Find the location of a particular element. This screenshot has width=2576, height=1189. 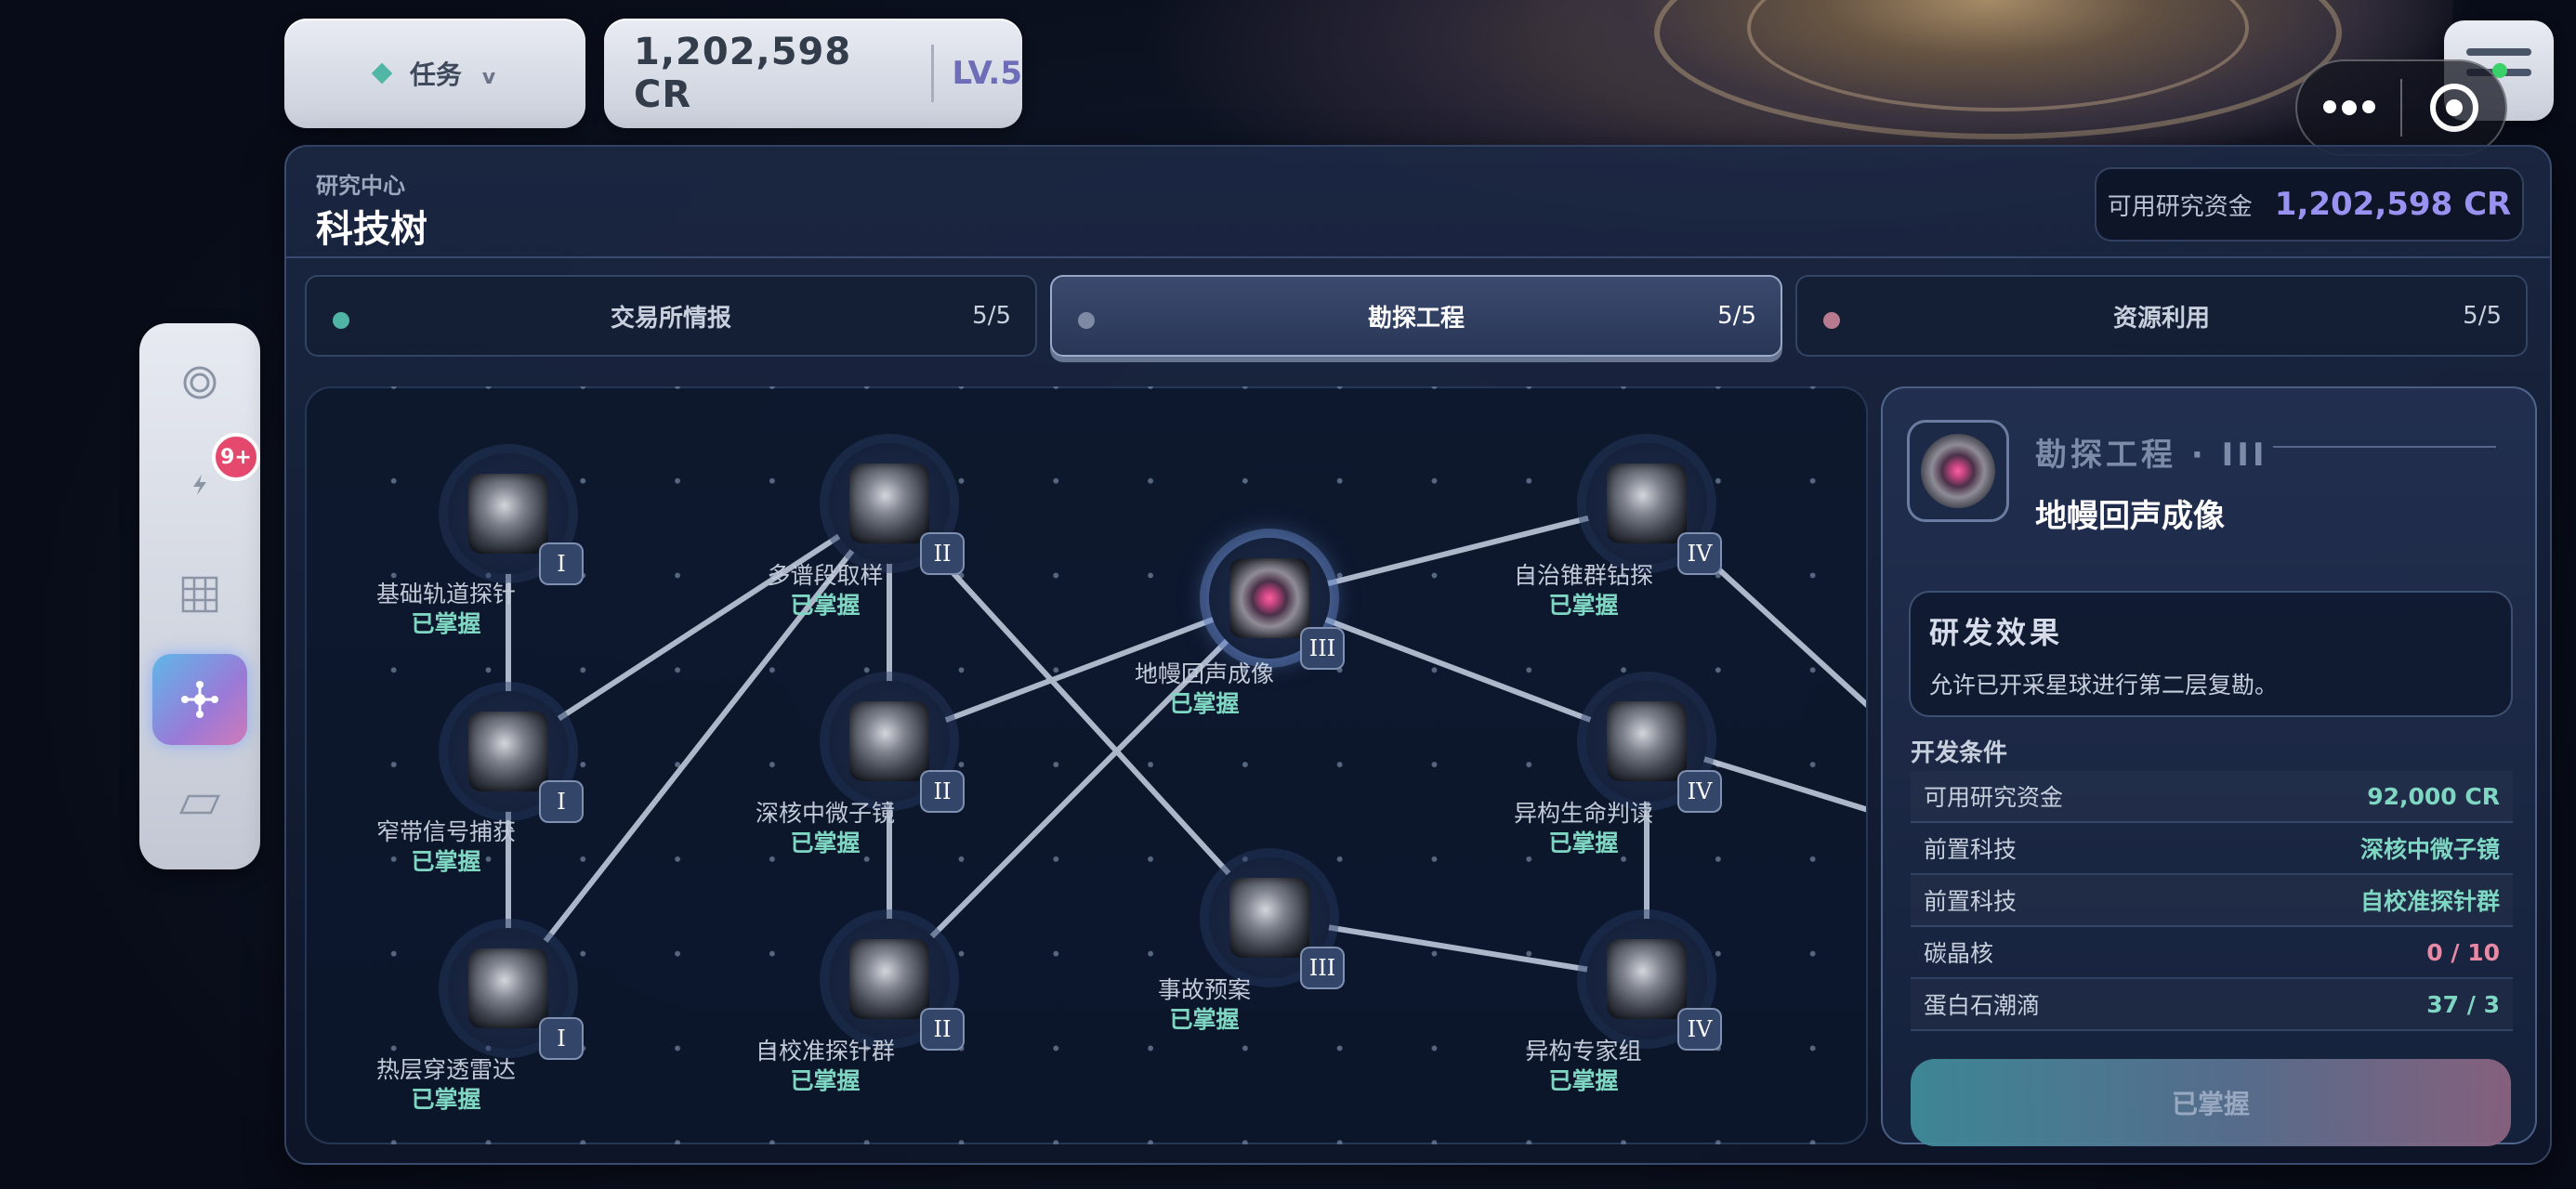

mini-program-capsule is located at coordinates (2401, 107).